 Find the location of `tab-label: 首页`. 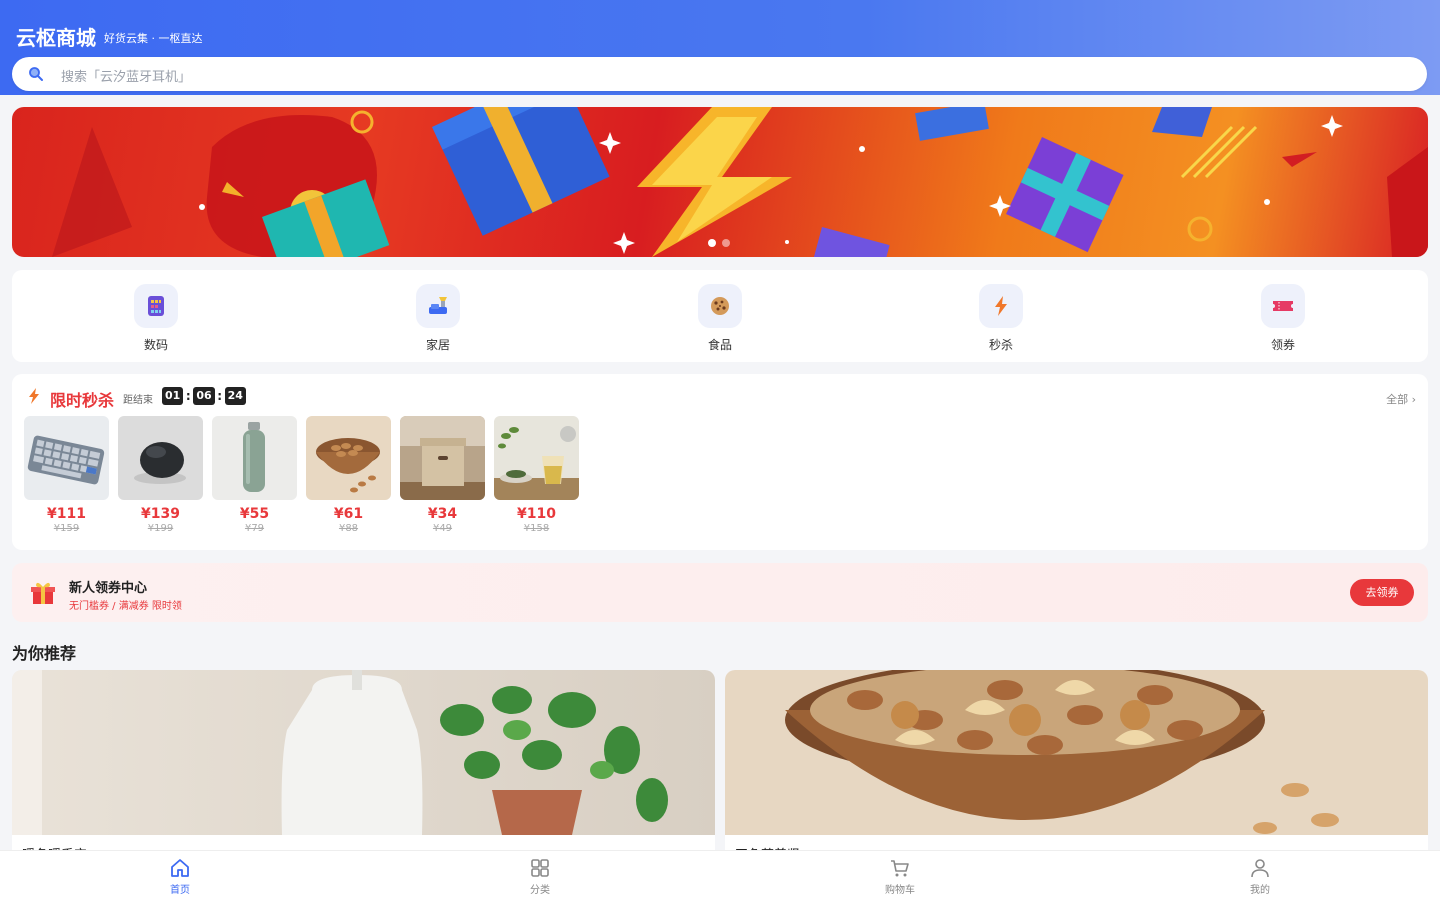

tab-label: 首页 is located at coordinates (180, 890).